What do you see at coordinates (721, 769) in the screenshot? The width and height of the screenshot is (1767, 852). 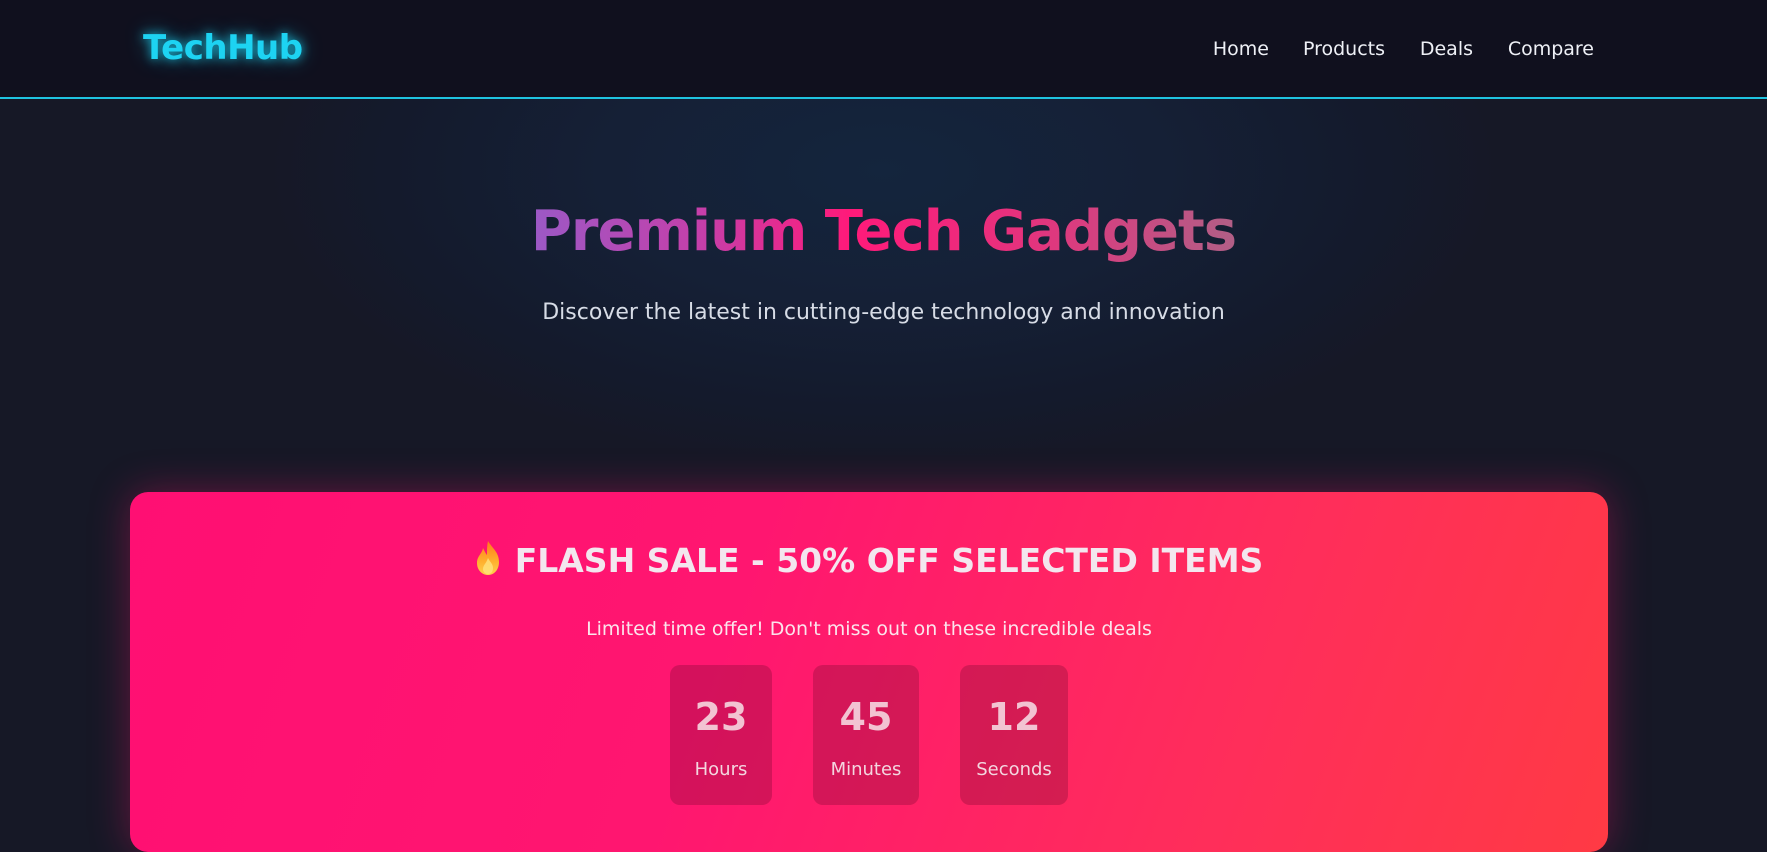 I see `countdown-hours-label: Hours` at bounding box center [721, 769].